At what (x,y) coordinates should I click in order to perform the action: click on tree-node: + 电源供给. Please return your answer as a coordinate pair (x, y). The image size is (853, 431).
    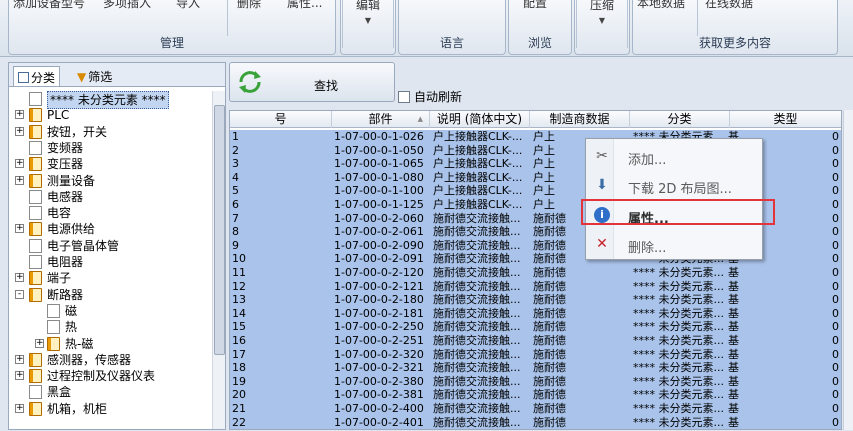
    Looking at the image, I should click on (111, 229).